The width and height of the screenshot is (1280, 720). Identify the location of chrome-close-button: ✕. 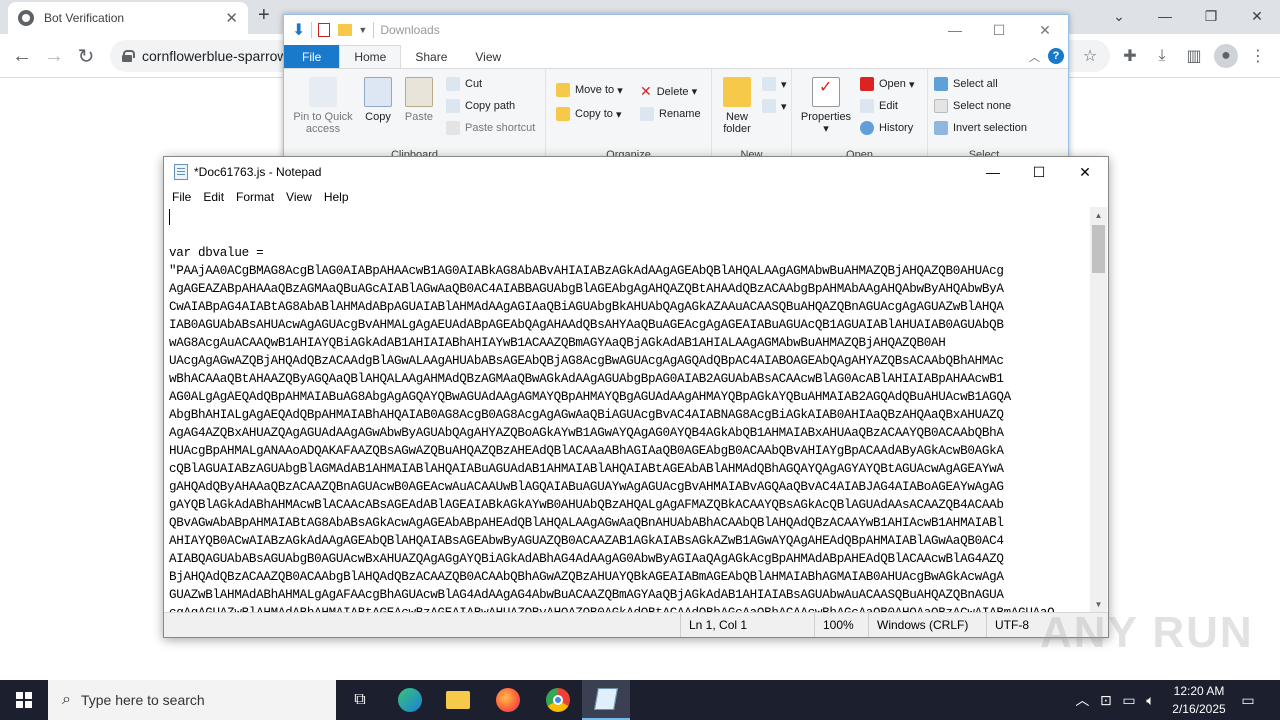
(1257, 16).